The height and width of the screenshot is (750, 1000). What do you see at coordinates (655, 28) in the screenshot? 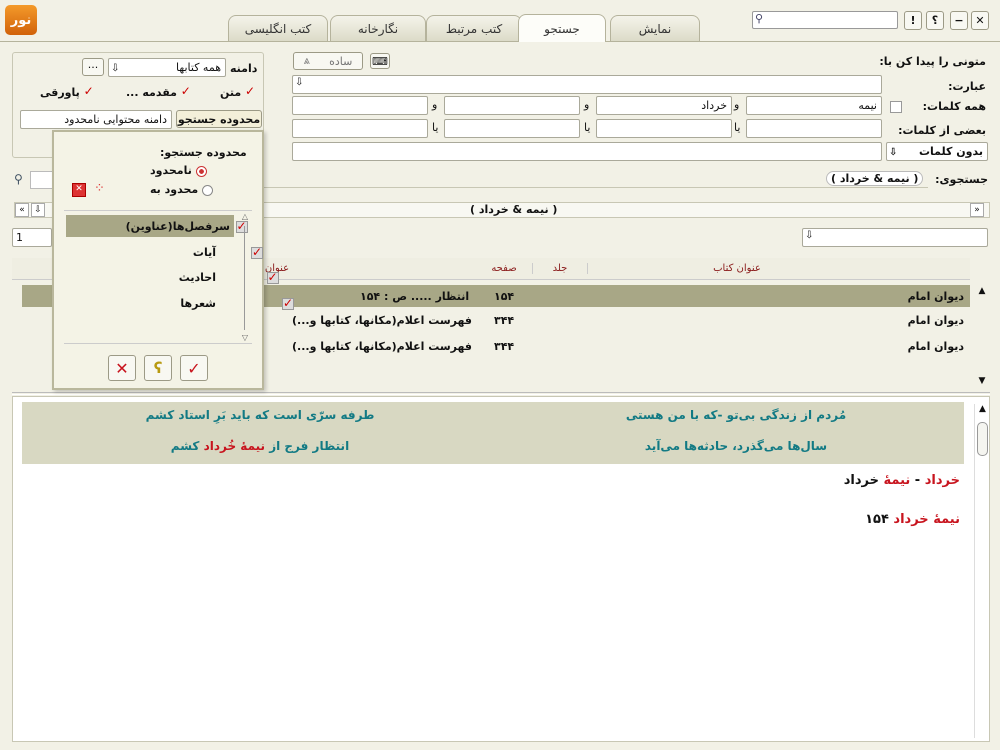
I see `tab-display: نمایش` at bounding box center [655, 28].